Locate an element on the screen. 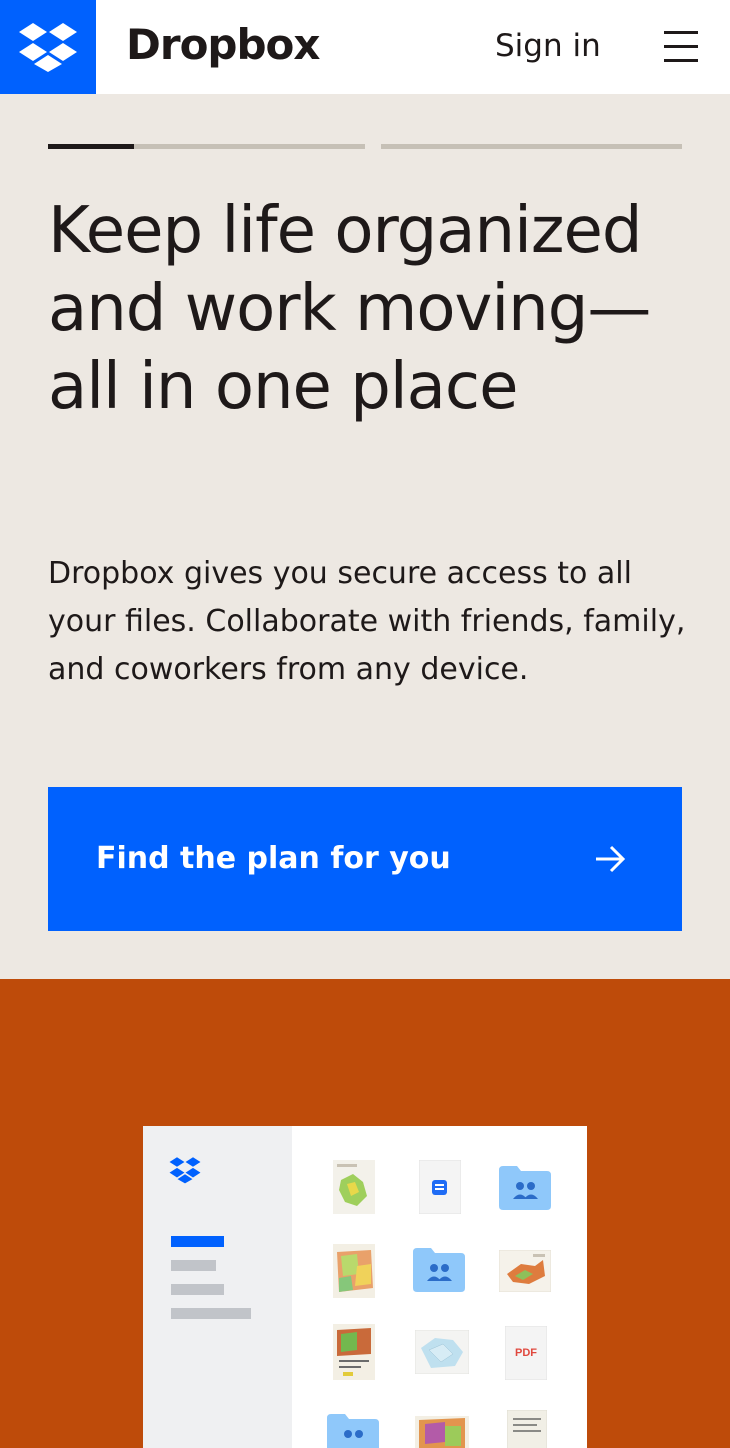 The image size is (730, 1448). find-plan-button: Find the plan for you is located at coordinates (365, 859).